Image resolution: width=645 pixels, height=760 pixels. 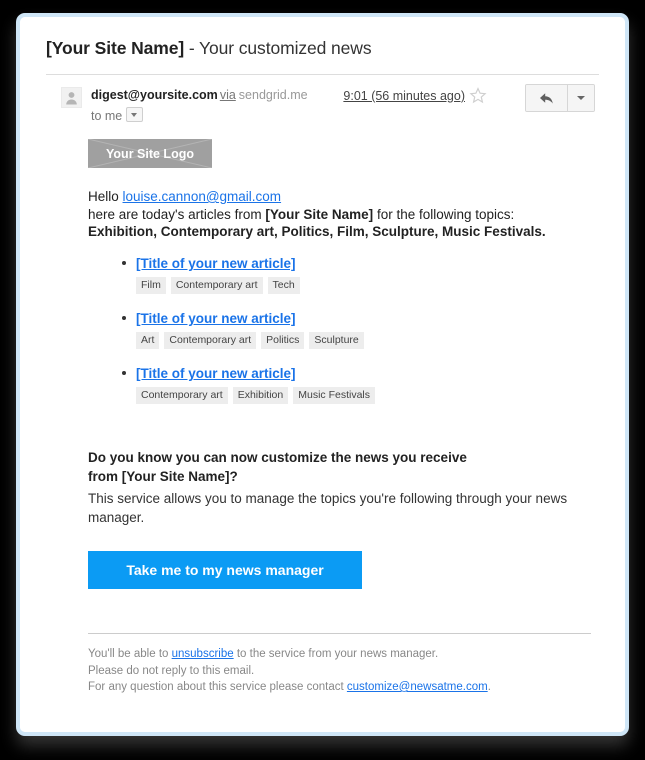 I want to click on avatar, so click(x=71, y=97).